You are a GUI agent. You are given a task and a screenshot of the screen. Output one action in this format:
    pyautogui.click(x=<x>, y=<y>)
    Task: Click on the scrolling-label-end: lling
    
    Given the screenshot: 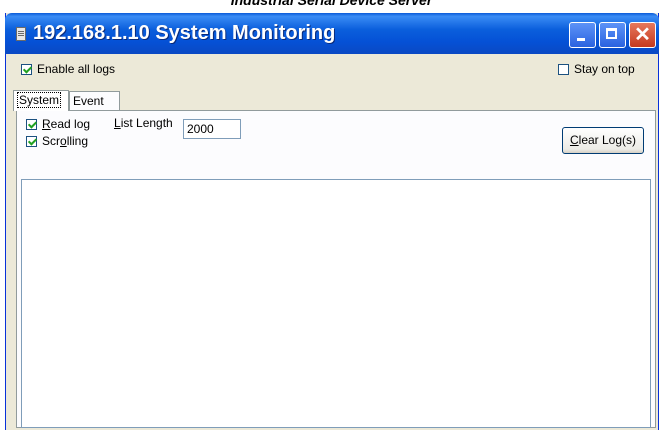 What is the action you would take?
    pyautogui.click(x=77, y=141)
    